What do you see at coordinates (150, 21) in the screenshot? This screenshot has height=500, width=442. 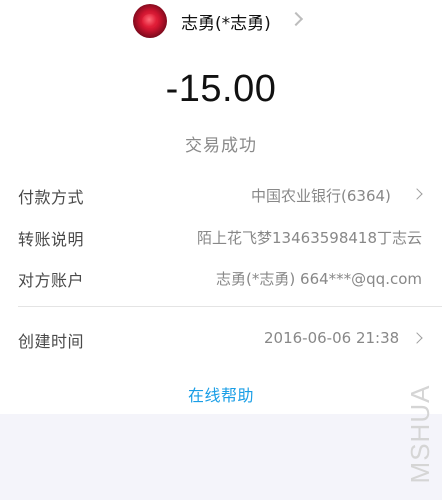 I see `avatar` at bounding box center [150, 21].